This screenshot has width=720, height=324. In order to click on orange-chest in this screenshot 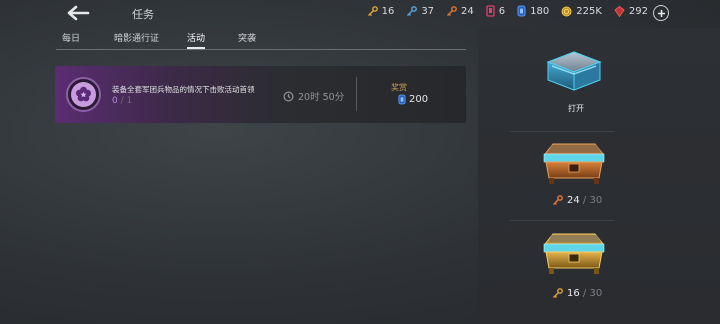, I will do `click(574, 165)`.